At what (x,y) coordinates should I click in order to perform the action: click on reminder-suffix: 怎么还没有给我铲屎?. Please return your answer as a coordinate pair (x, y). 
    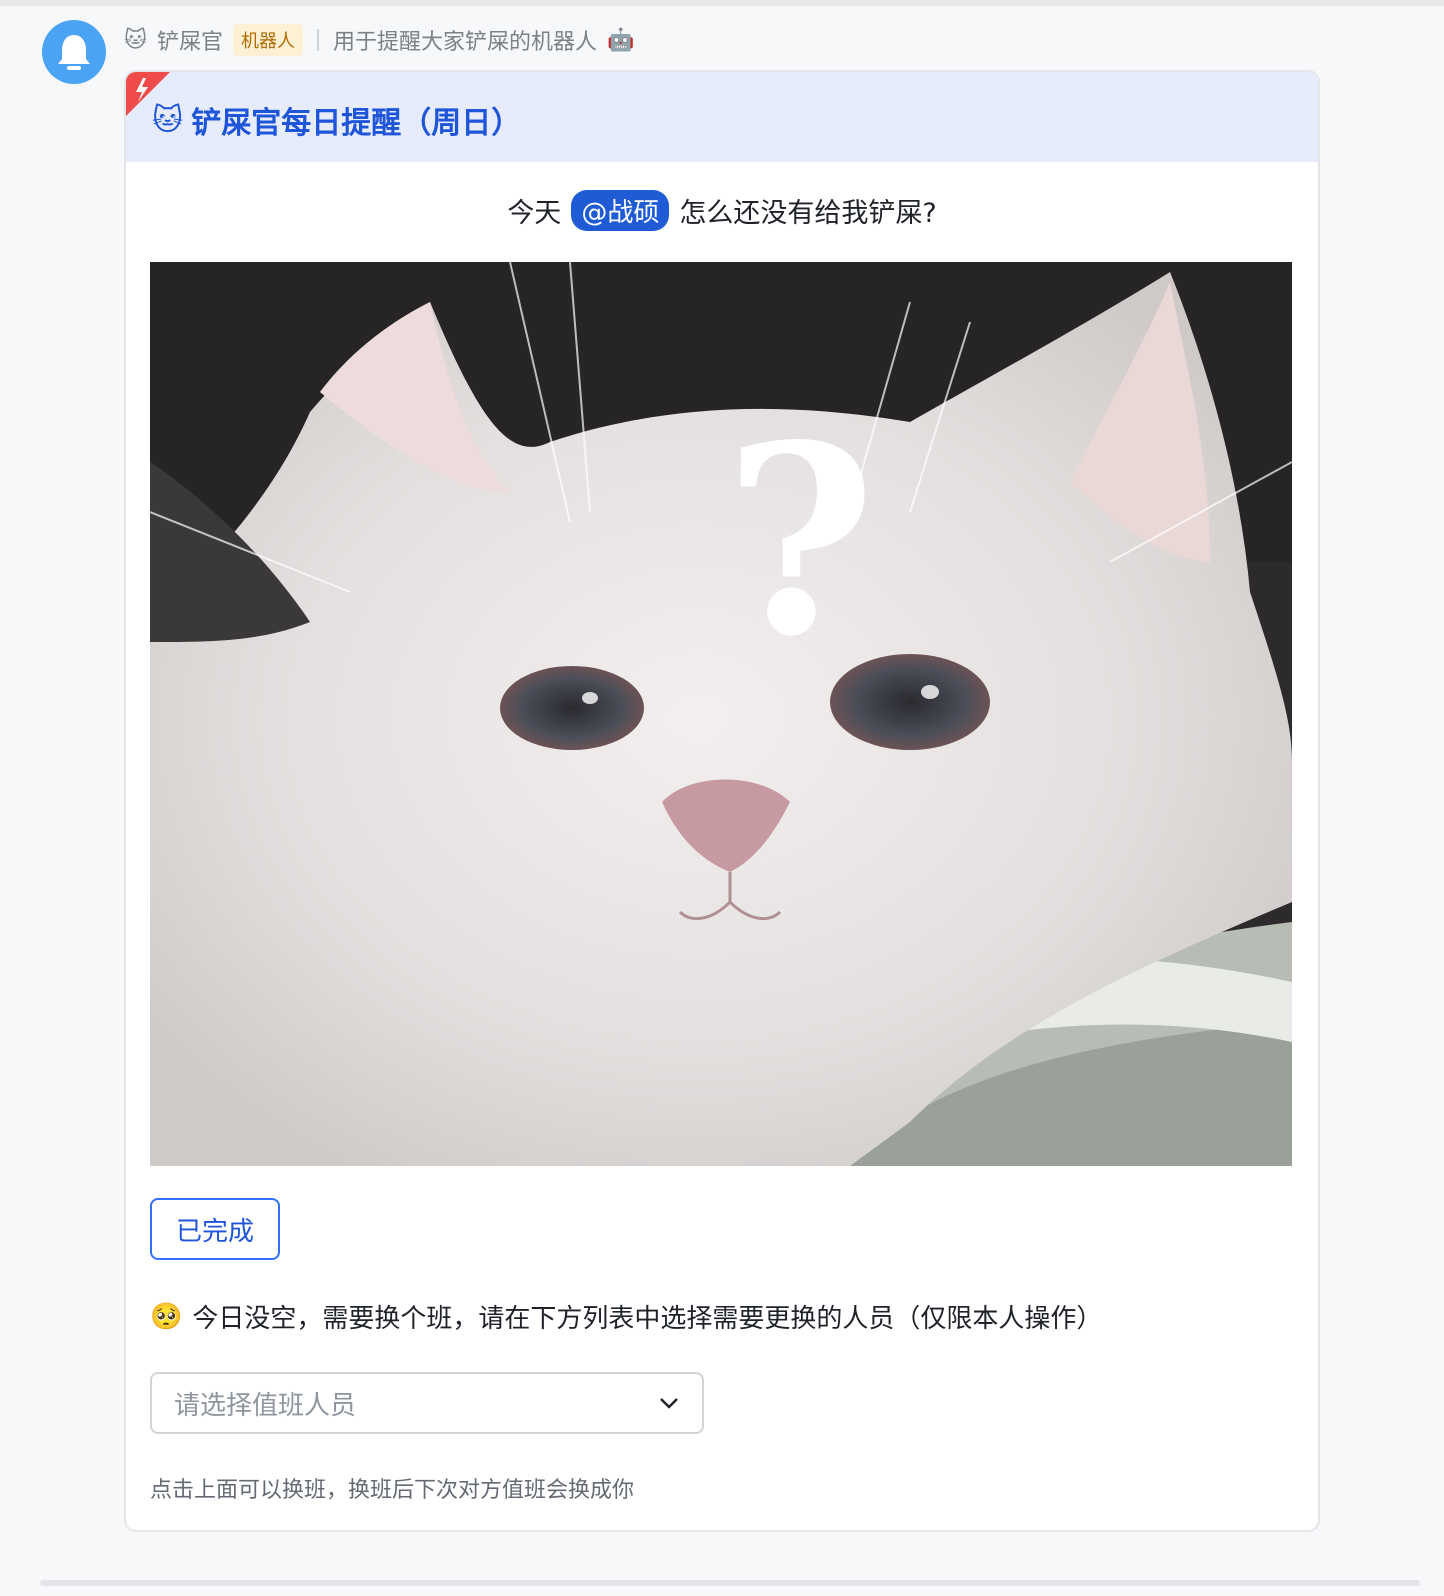
    Looking at the image, I should click on (808, 213).